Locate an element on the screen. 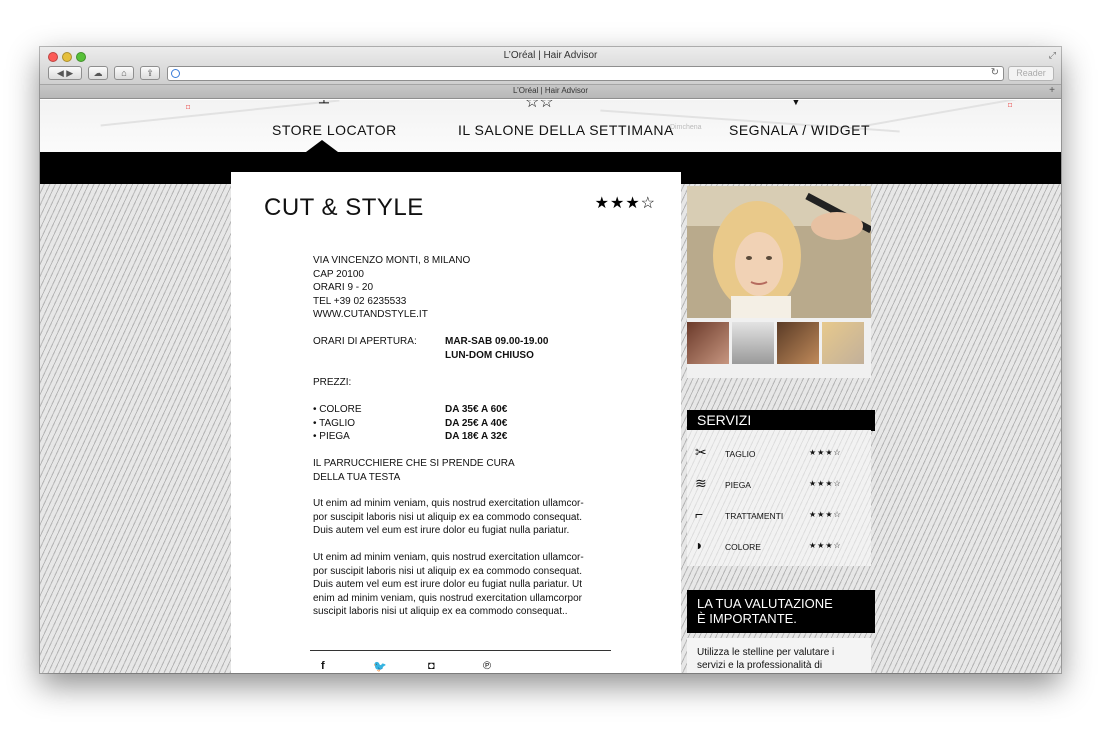 This screenshot has width=1100, height=730. bookmark-icon: ▼ is located at coordinates (796, 104).